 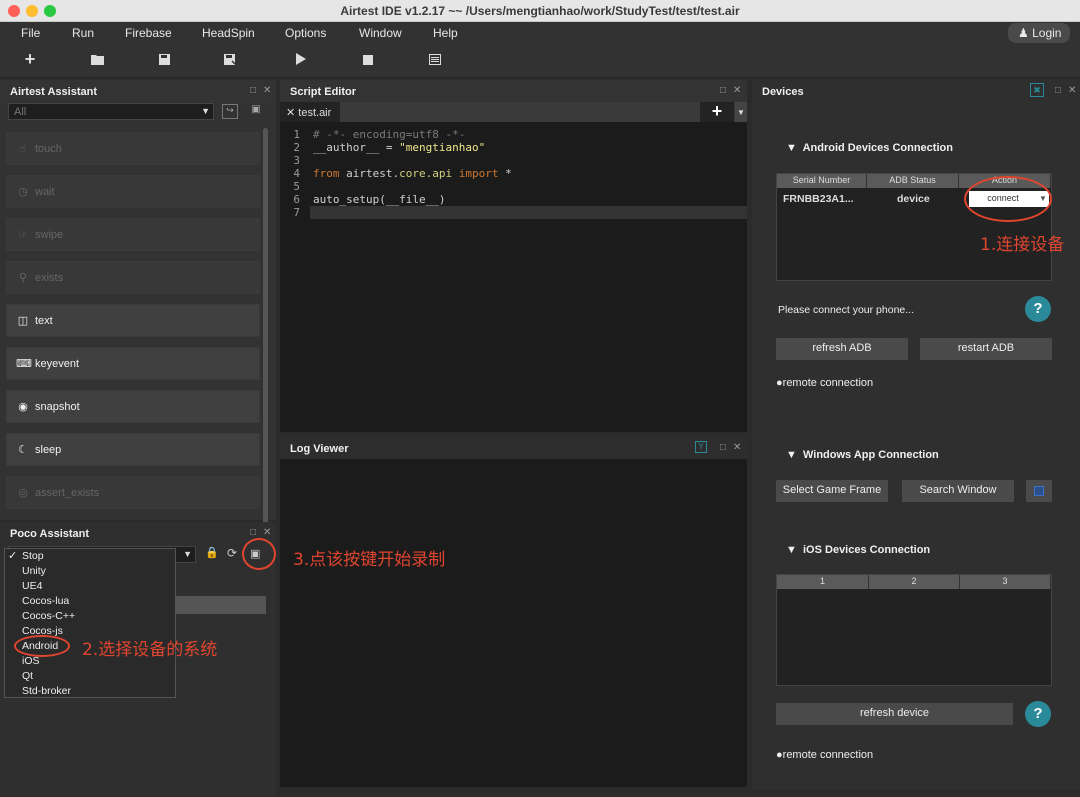 What do you see at coordinates (164, 60) in the screenshot?
I see `save-icon` at bounding box center [164, 60].